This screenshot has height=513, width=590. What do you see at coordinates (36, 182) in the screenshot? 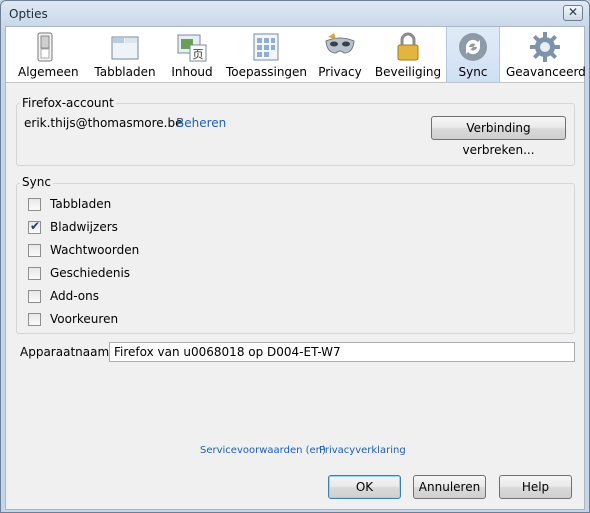
I see `sync-group-title: Sync` at bounding box center [36, 182].